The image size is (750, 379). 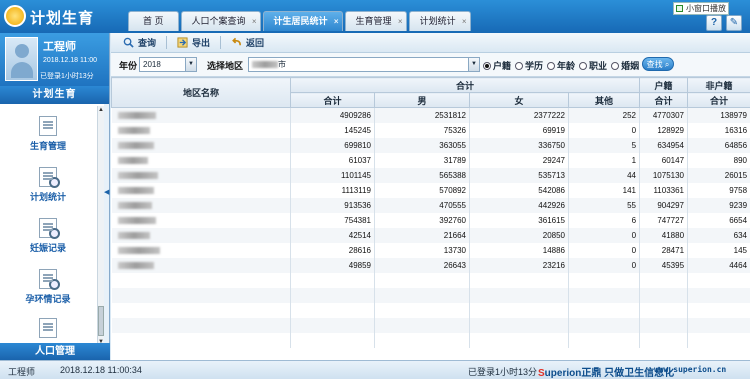 I want to click on tab-1: 人口个案查询 ×, so click(x=220, y=21).